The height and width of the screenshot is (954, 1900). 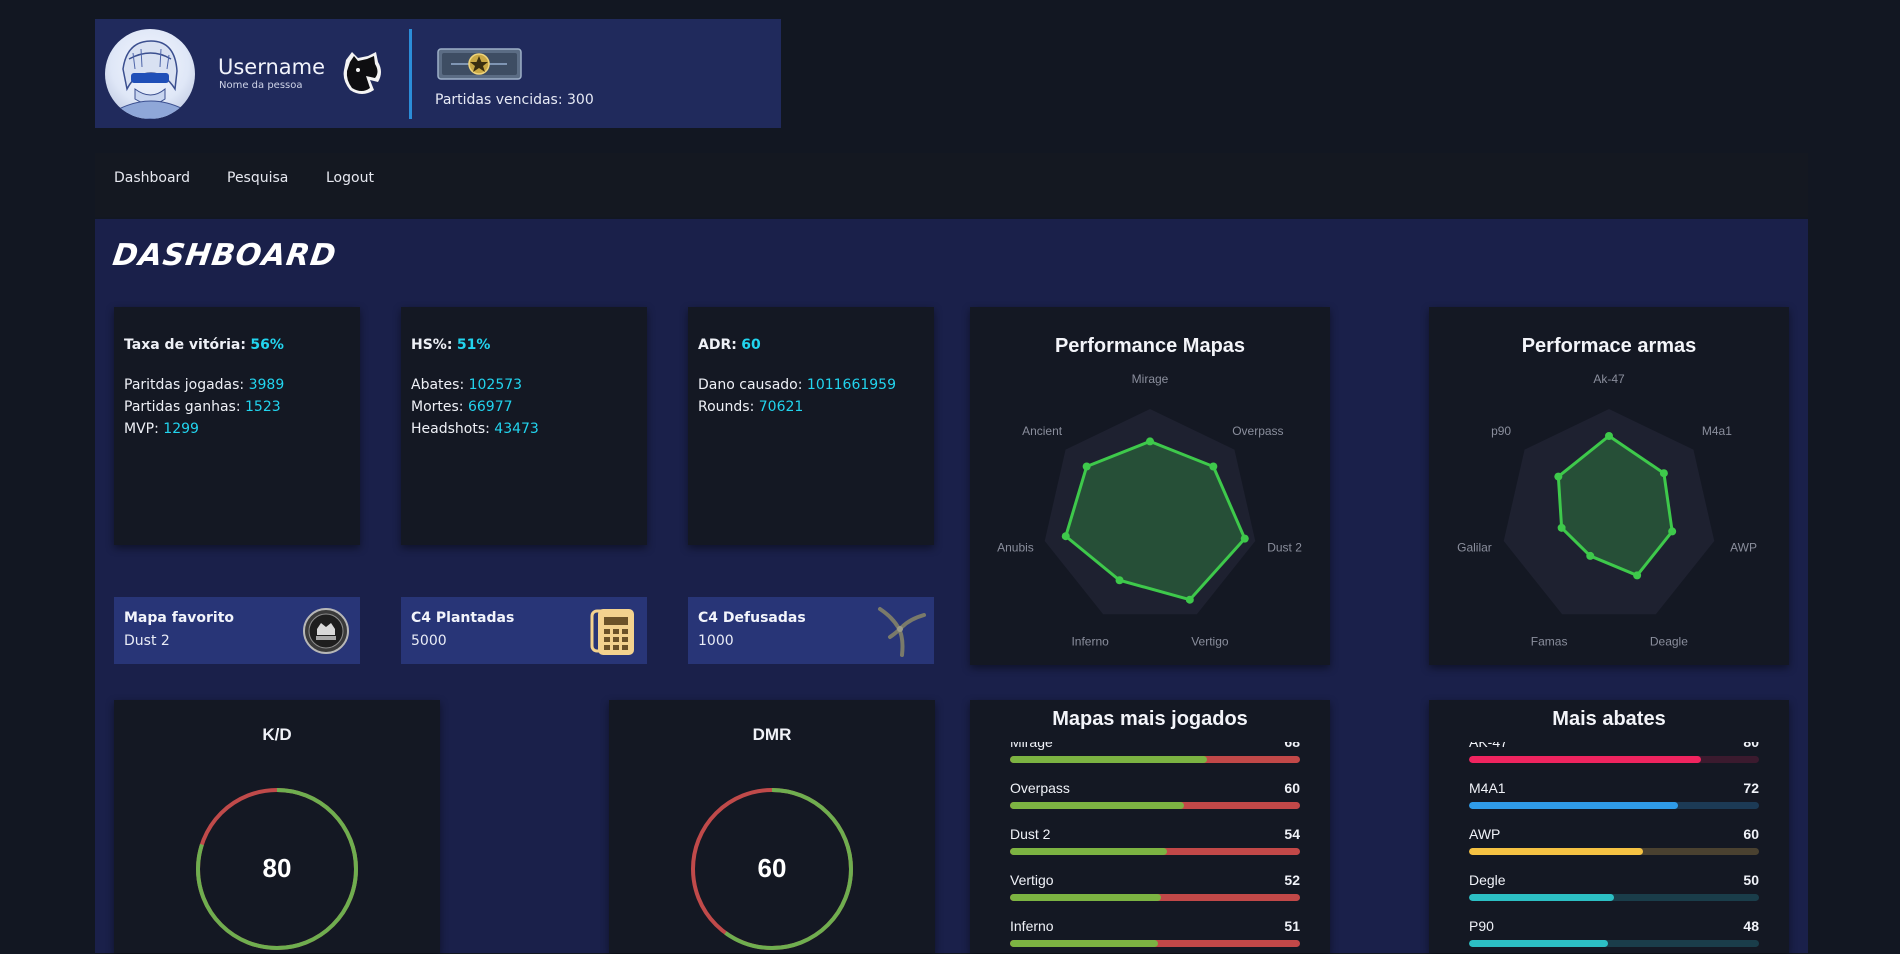 I want to click on chart-title: Mais abates, so click(x=1609, y=719).